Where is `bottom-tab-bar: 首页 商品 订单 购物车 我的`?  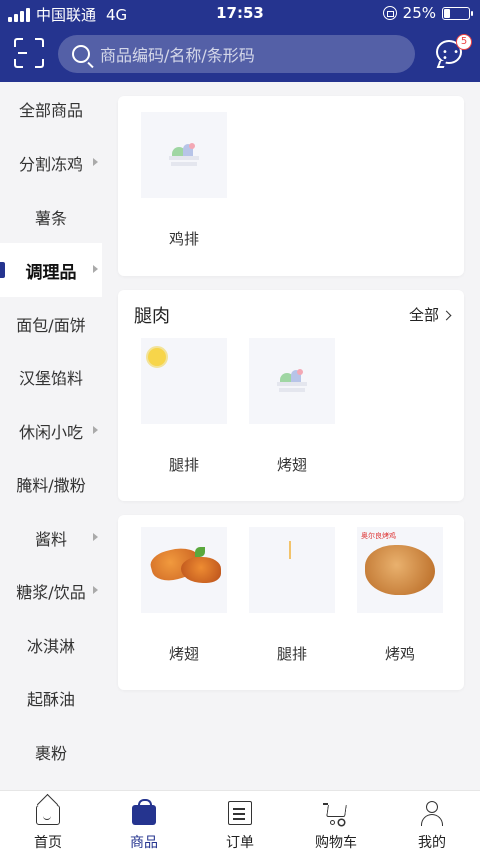 bottom-tab-bar: 首页 商品 订单 购物车 我的 is located at coordinates (240, 821).